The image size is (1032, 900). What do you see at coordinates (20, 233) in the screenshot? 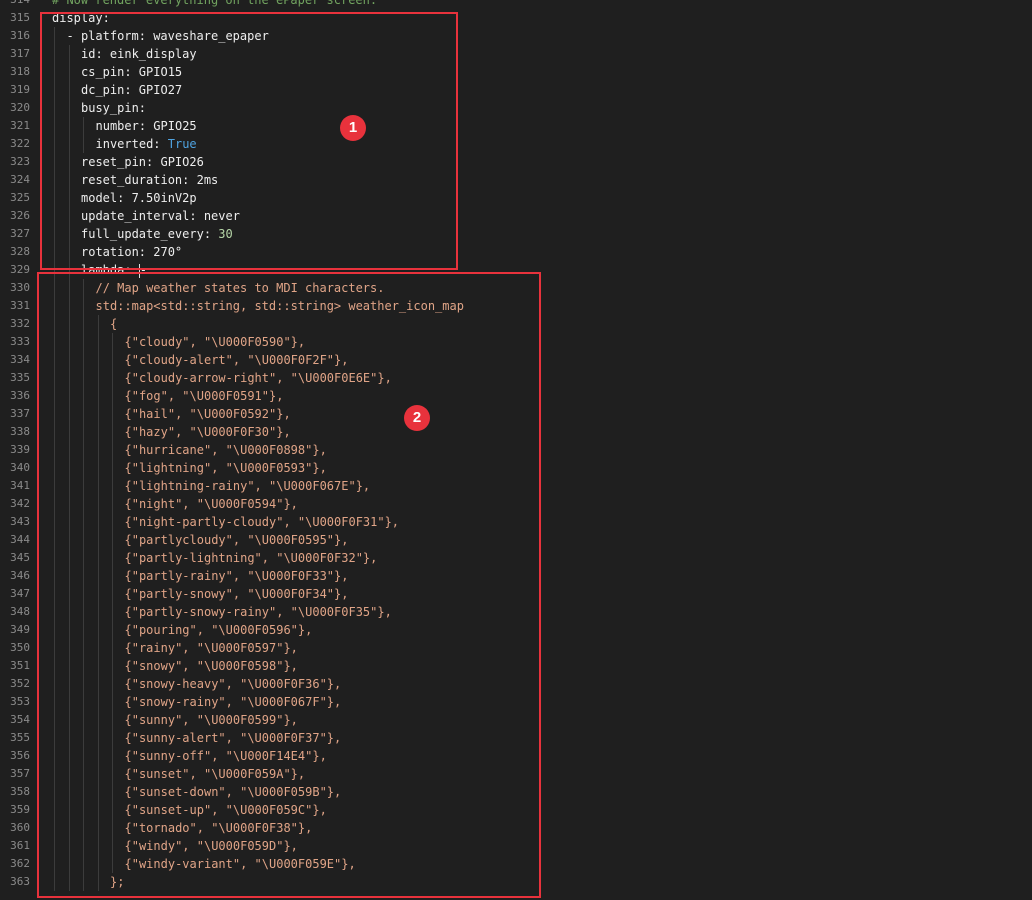
I see `line-number: 327` at bounding box center [20, 233].